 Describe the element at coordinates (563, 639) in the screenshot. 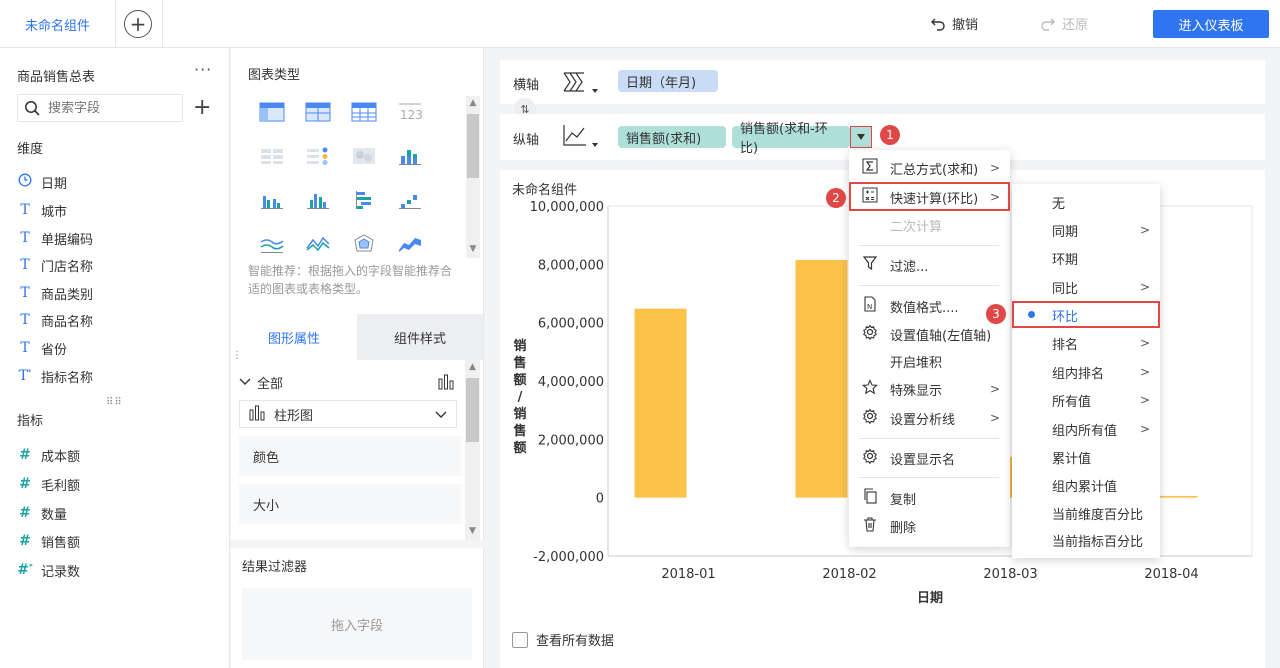

I see `show-all-data-checkbox: 查看所有数据` at that location.